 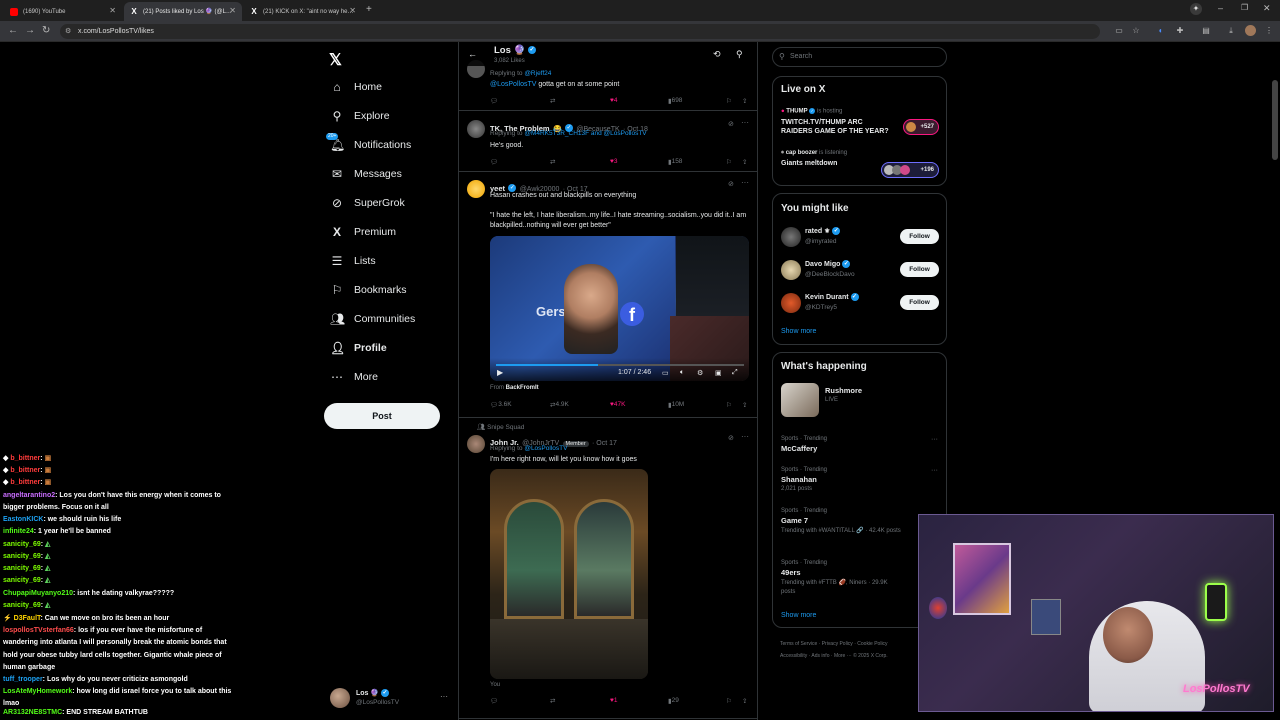 I want to click on grok-icon: ⟲, so click(x=717, y=54).